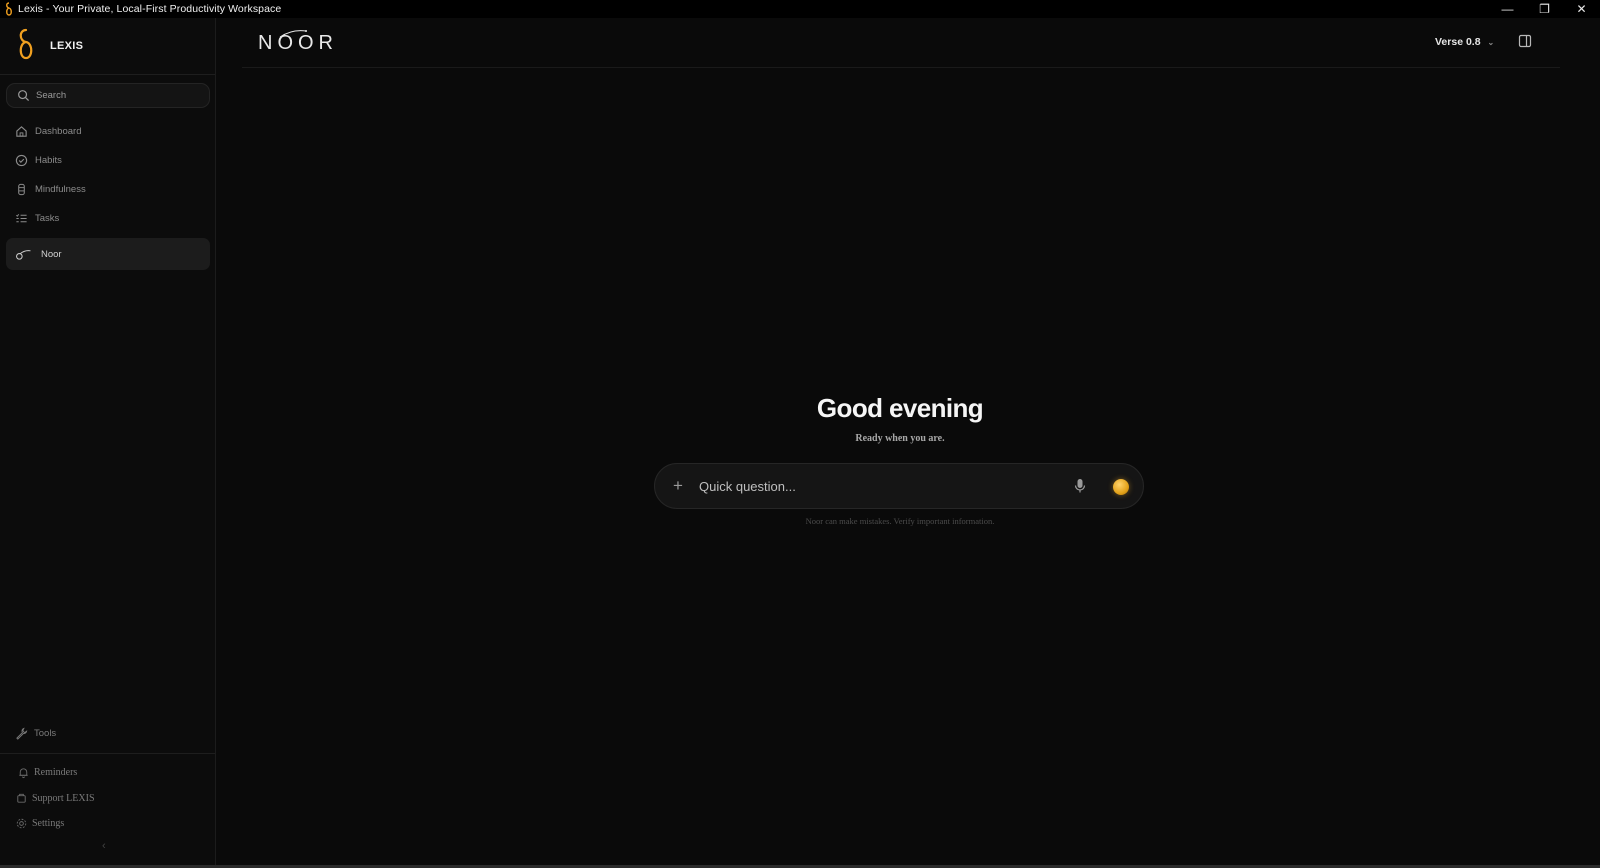  I want to click on sidebar-item-dashboard: Dashboard, so click(108, 131).